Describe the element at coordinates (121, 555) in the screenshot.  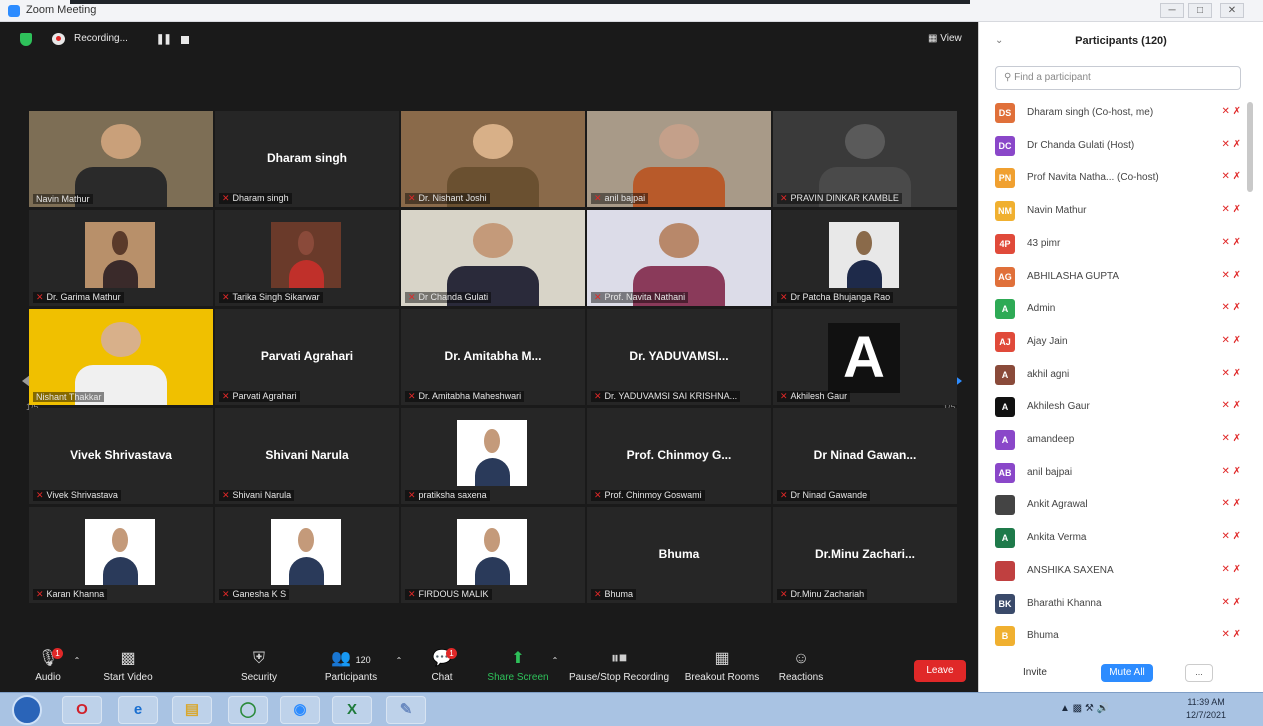
I see `video-tile: ✕ Karan Khanna` at that location.